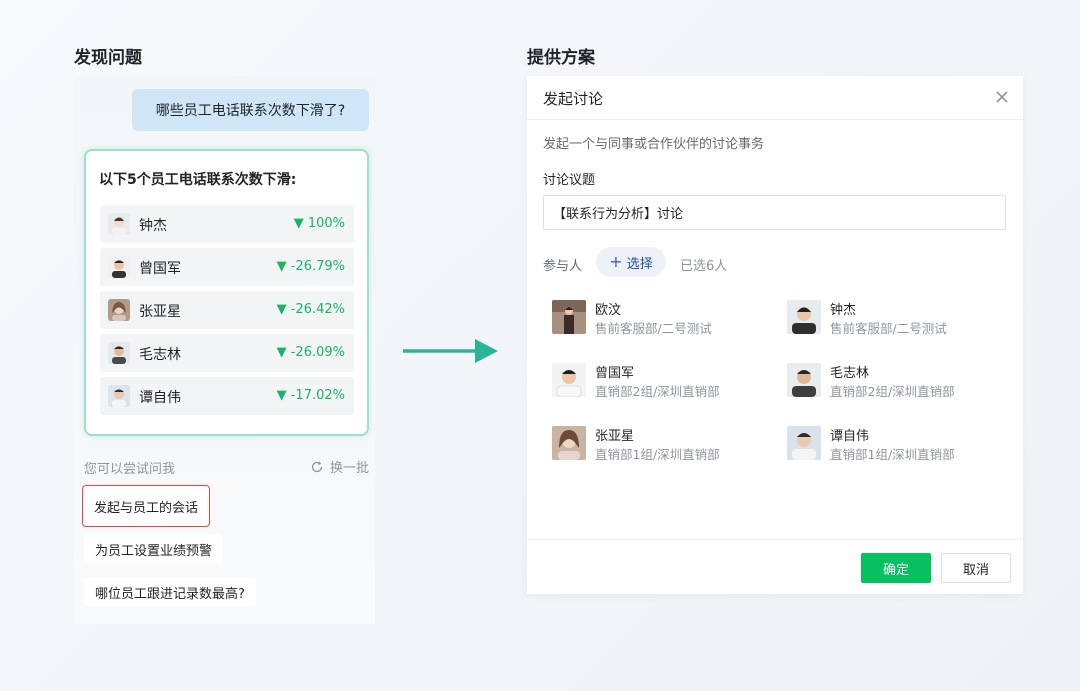 The image size is (1080, 691). I want to click on participant-name: 欧汶, so click(608, 310).